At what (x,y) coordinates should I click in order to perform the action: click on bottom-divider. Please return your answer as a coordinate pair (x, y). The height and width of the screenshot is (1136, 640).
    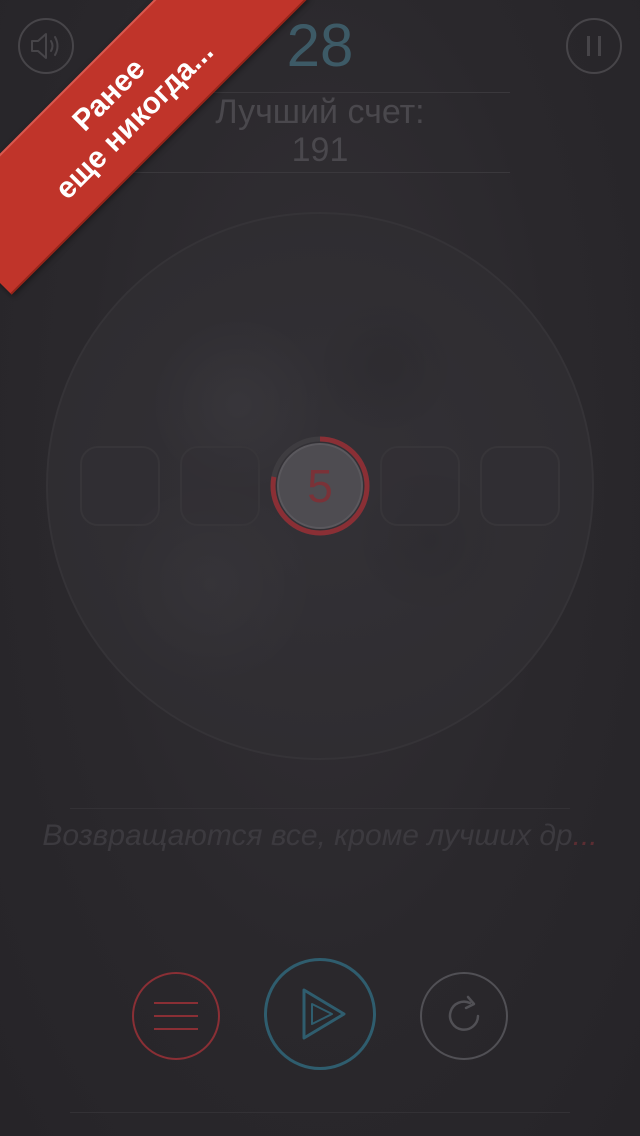
    Looking at the image, I should click on (320, 1112).